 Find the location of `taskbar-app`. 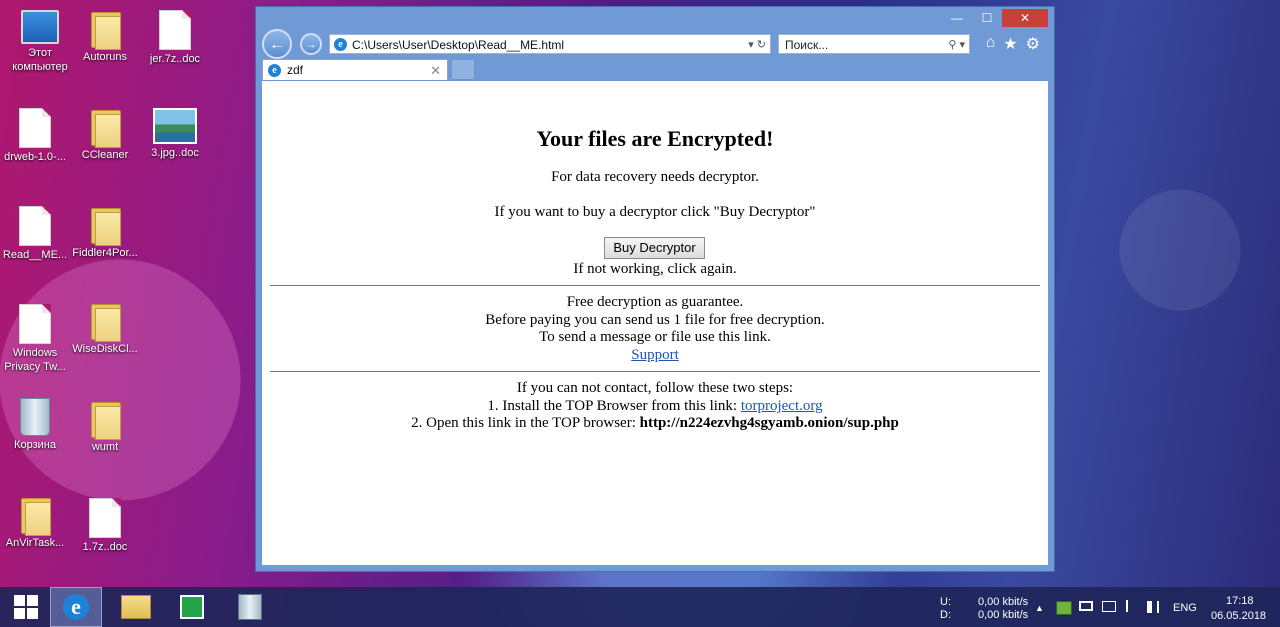

taskbar-app is located at coordinates (250, 607).